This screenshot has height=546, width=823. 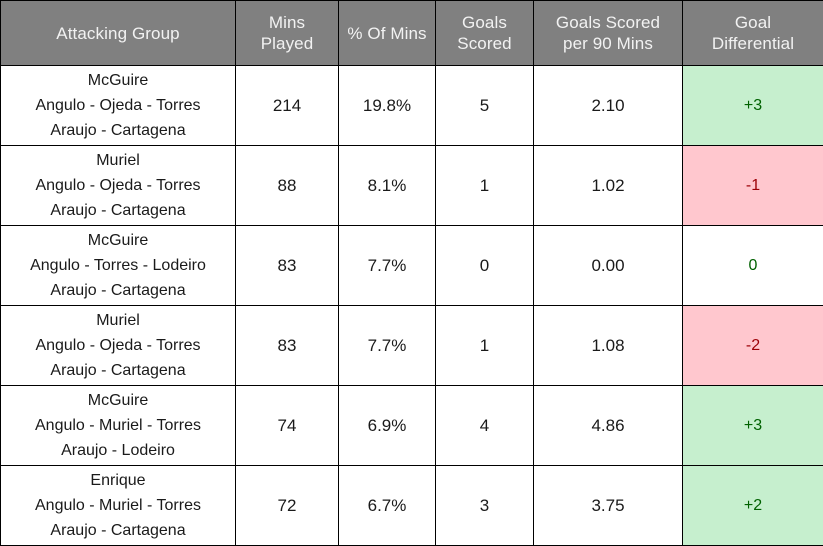 I want to click on cell-pct-of-mins: 6.7%, so click(x=387, y=506).